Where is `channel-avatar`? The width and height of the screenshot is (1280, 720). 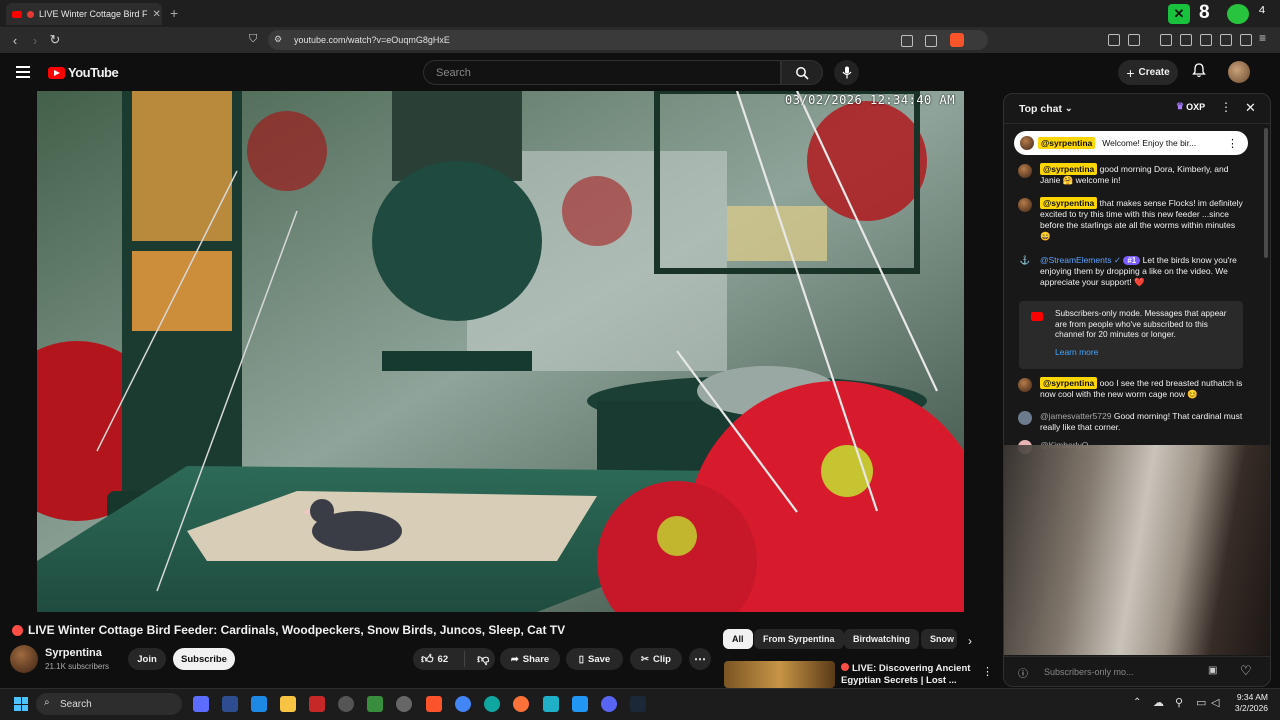
channel-avatar is located at coordinates (24, 659).